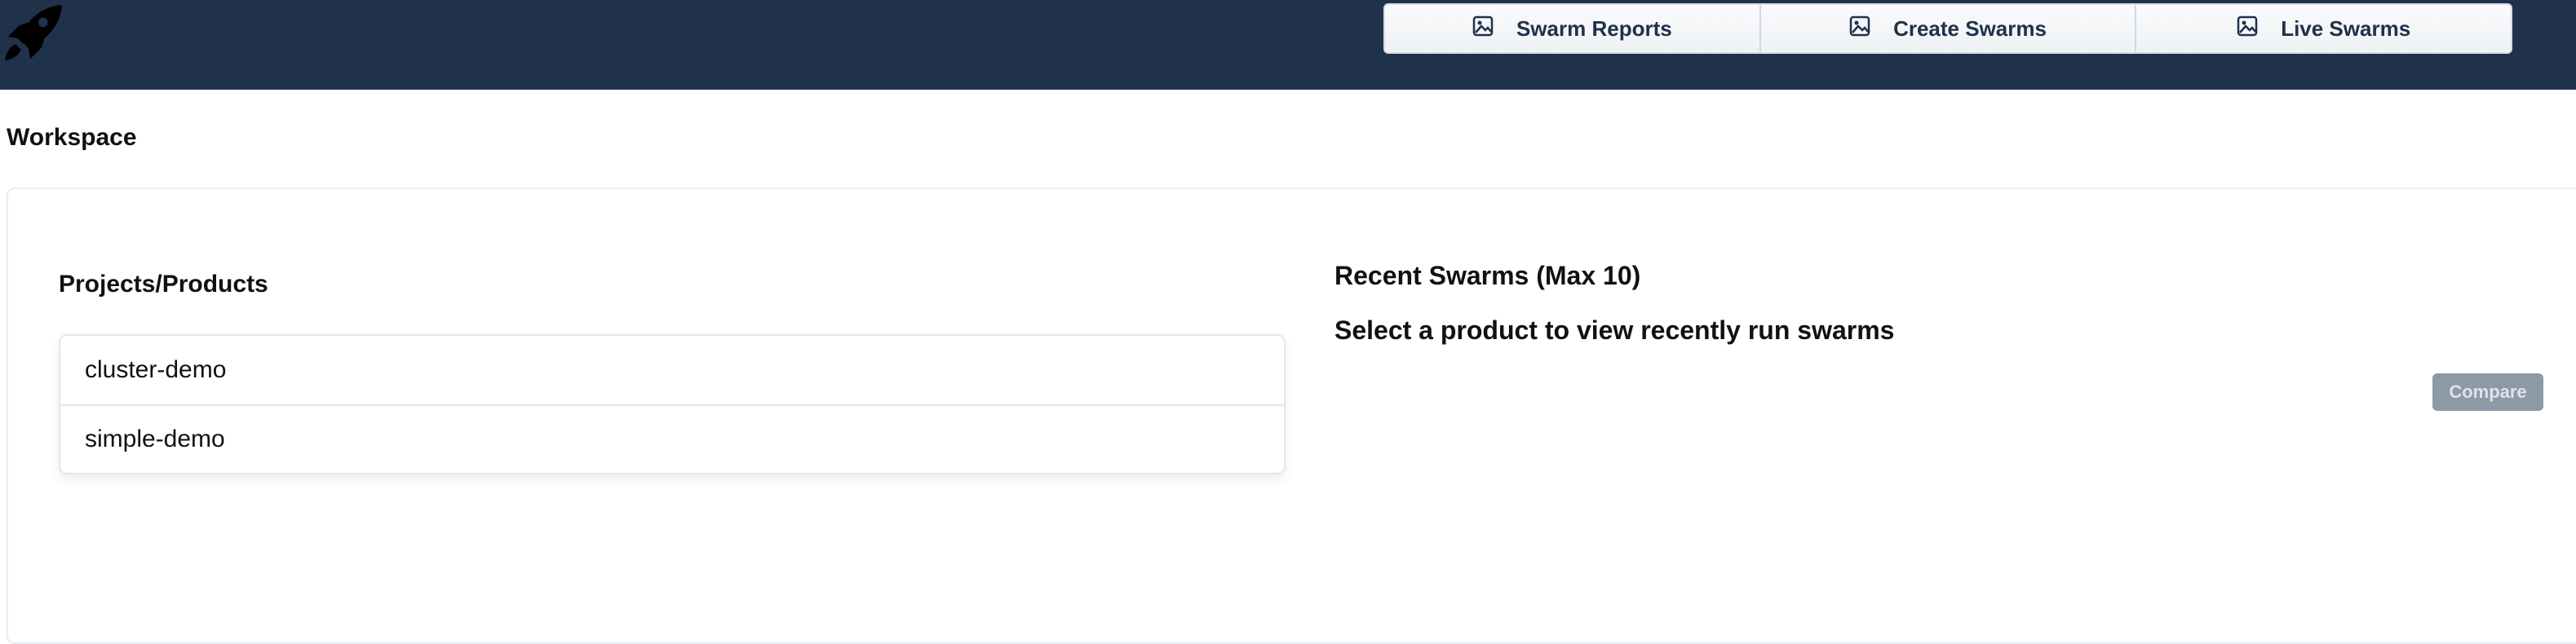  I want to click on rocket-icon, so click(33, 33).